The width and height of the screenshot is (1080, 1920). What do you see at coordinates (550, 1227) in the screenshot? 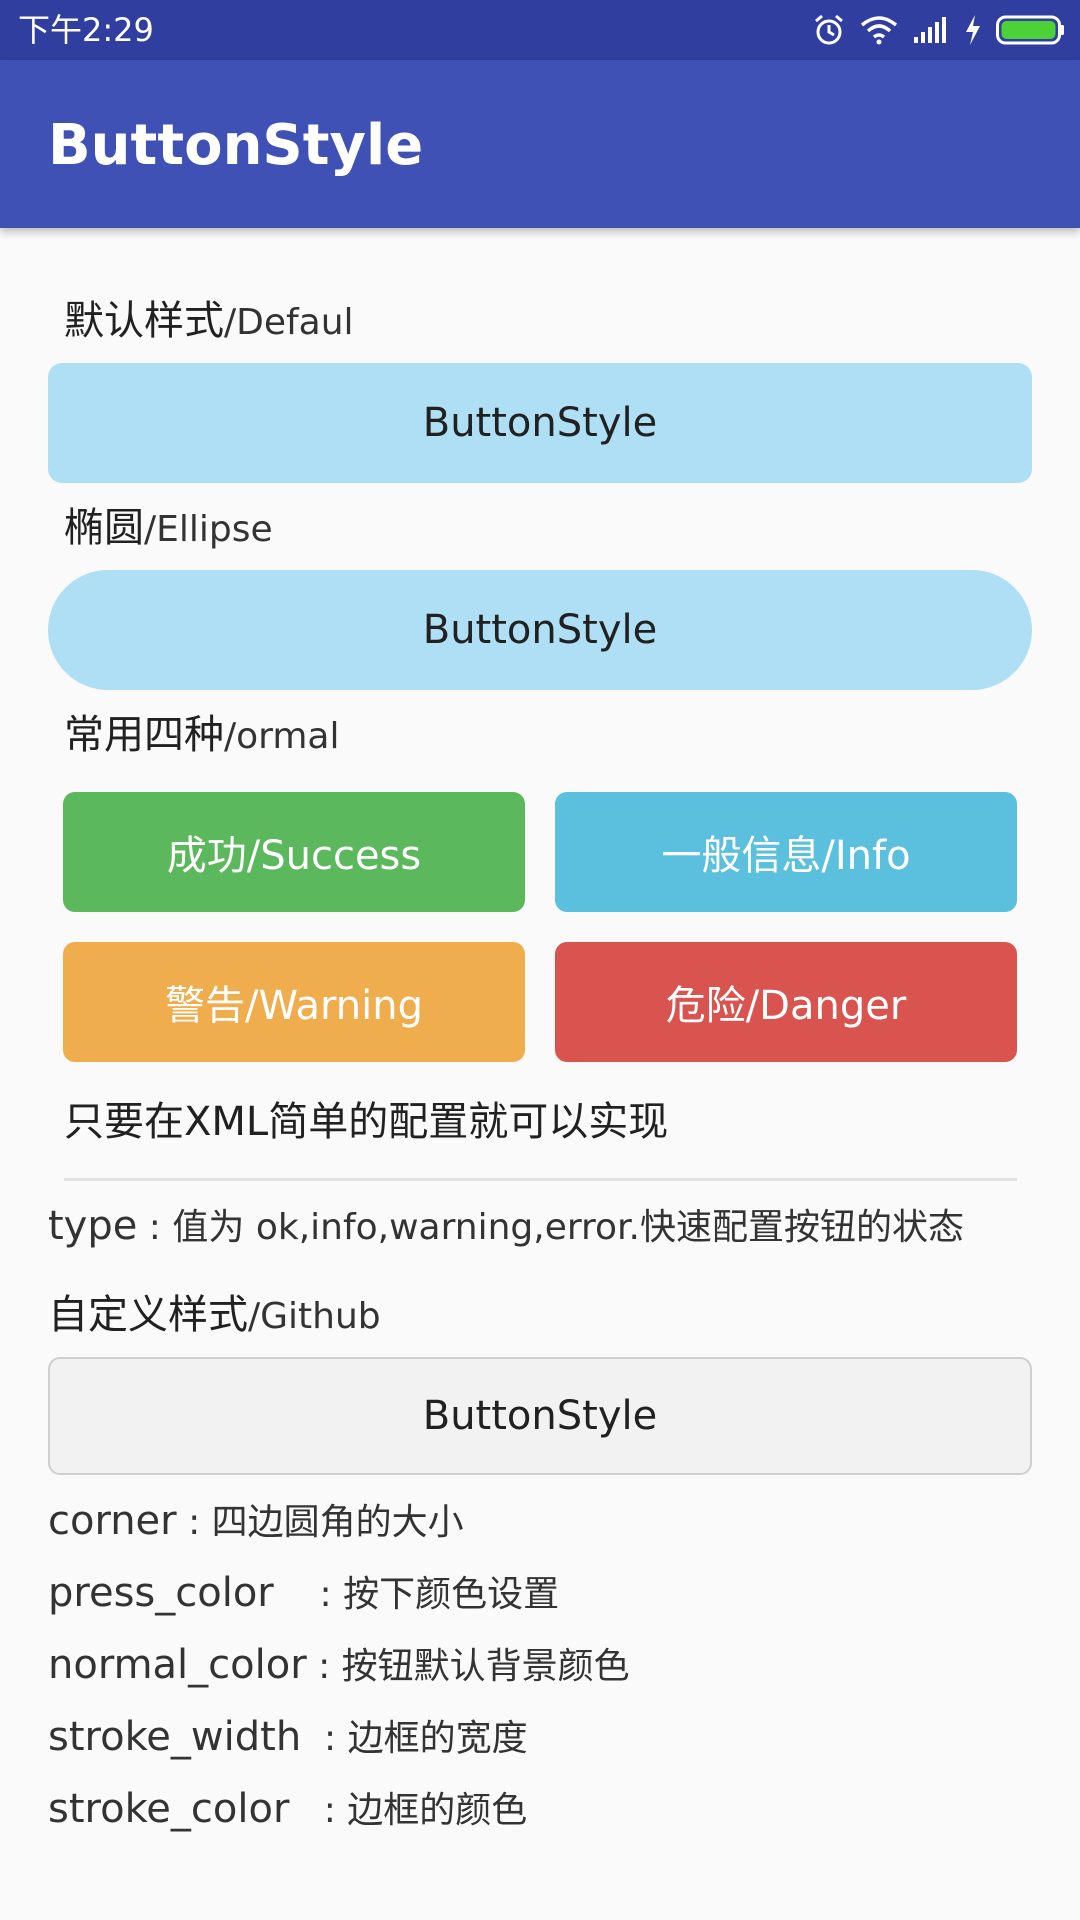
I see `type-property-desc: : 值为 ok,info,warning,error.快速配置按钮的状态` at bounding box center [550, 1227].